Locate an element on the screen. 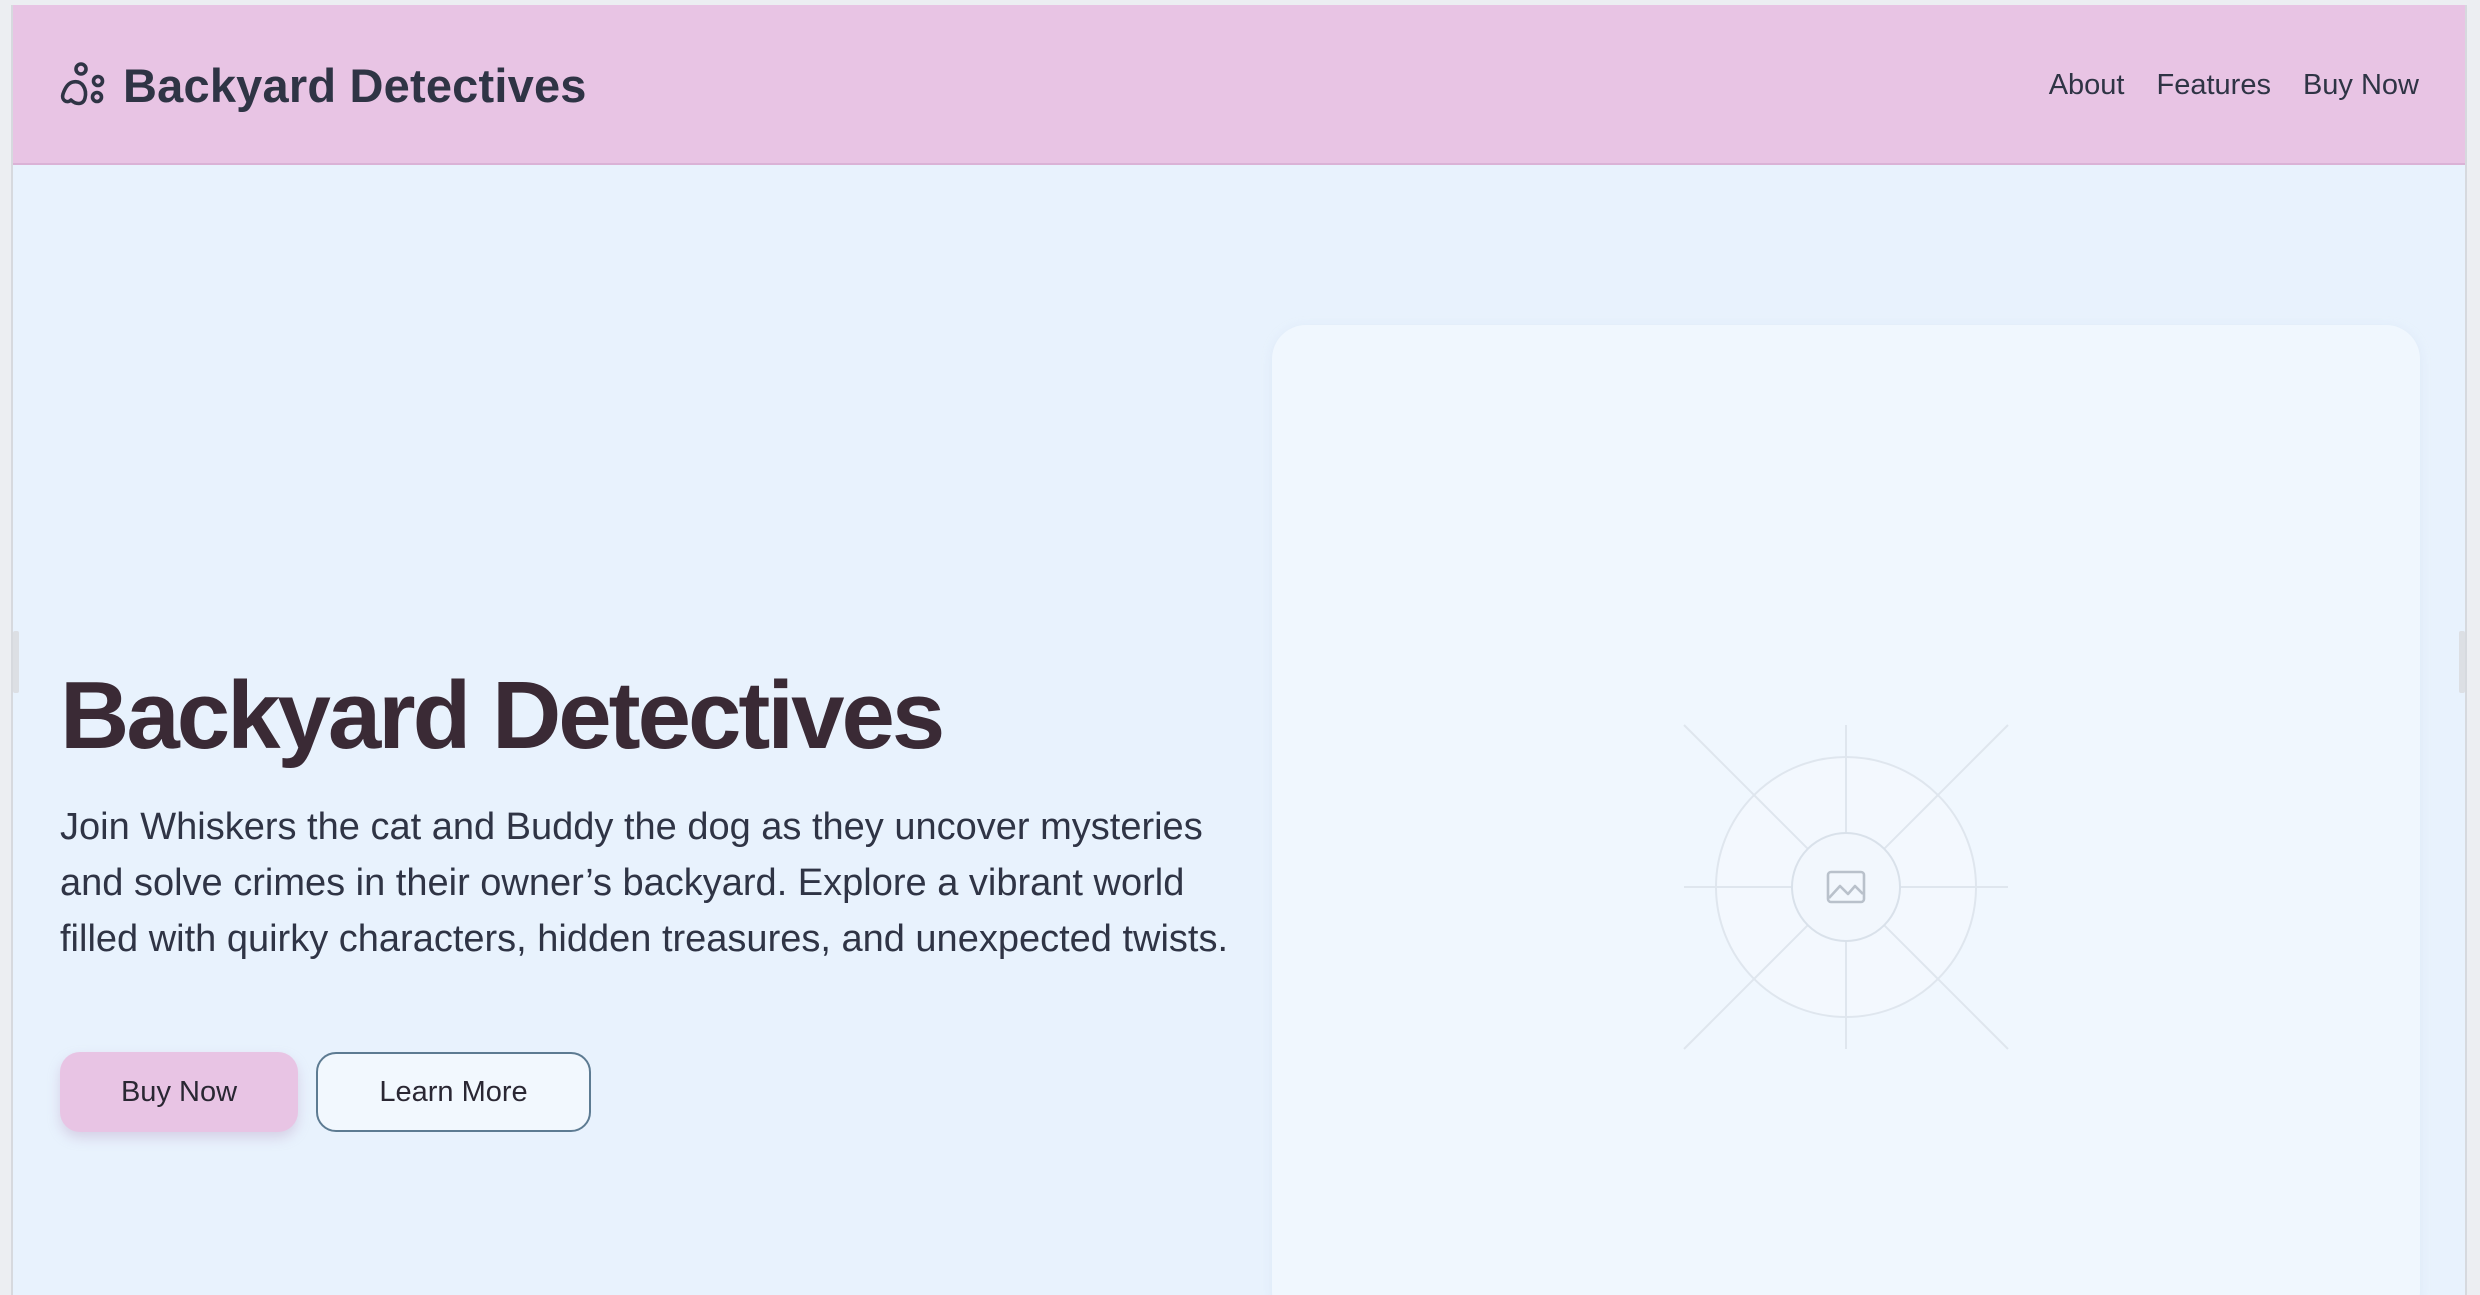 The image size is (2480, 1295). learn-more-button: Learn More is located at coordinates (453, 1092).